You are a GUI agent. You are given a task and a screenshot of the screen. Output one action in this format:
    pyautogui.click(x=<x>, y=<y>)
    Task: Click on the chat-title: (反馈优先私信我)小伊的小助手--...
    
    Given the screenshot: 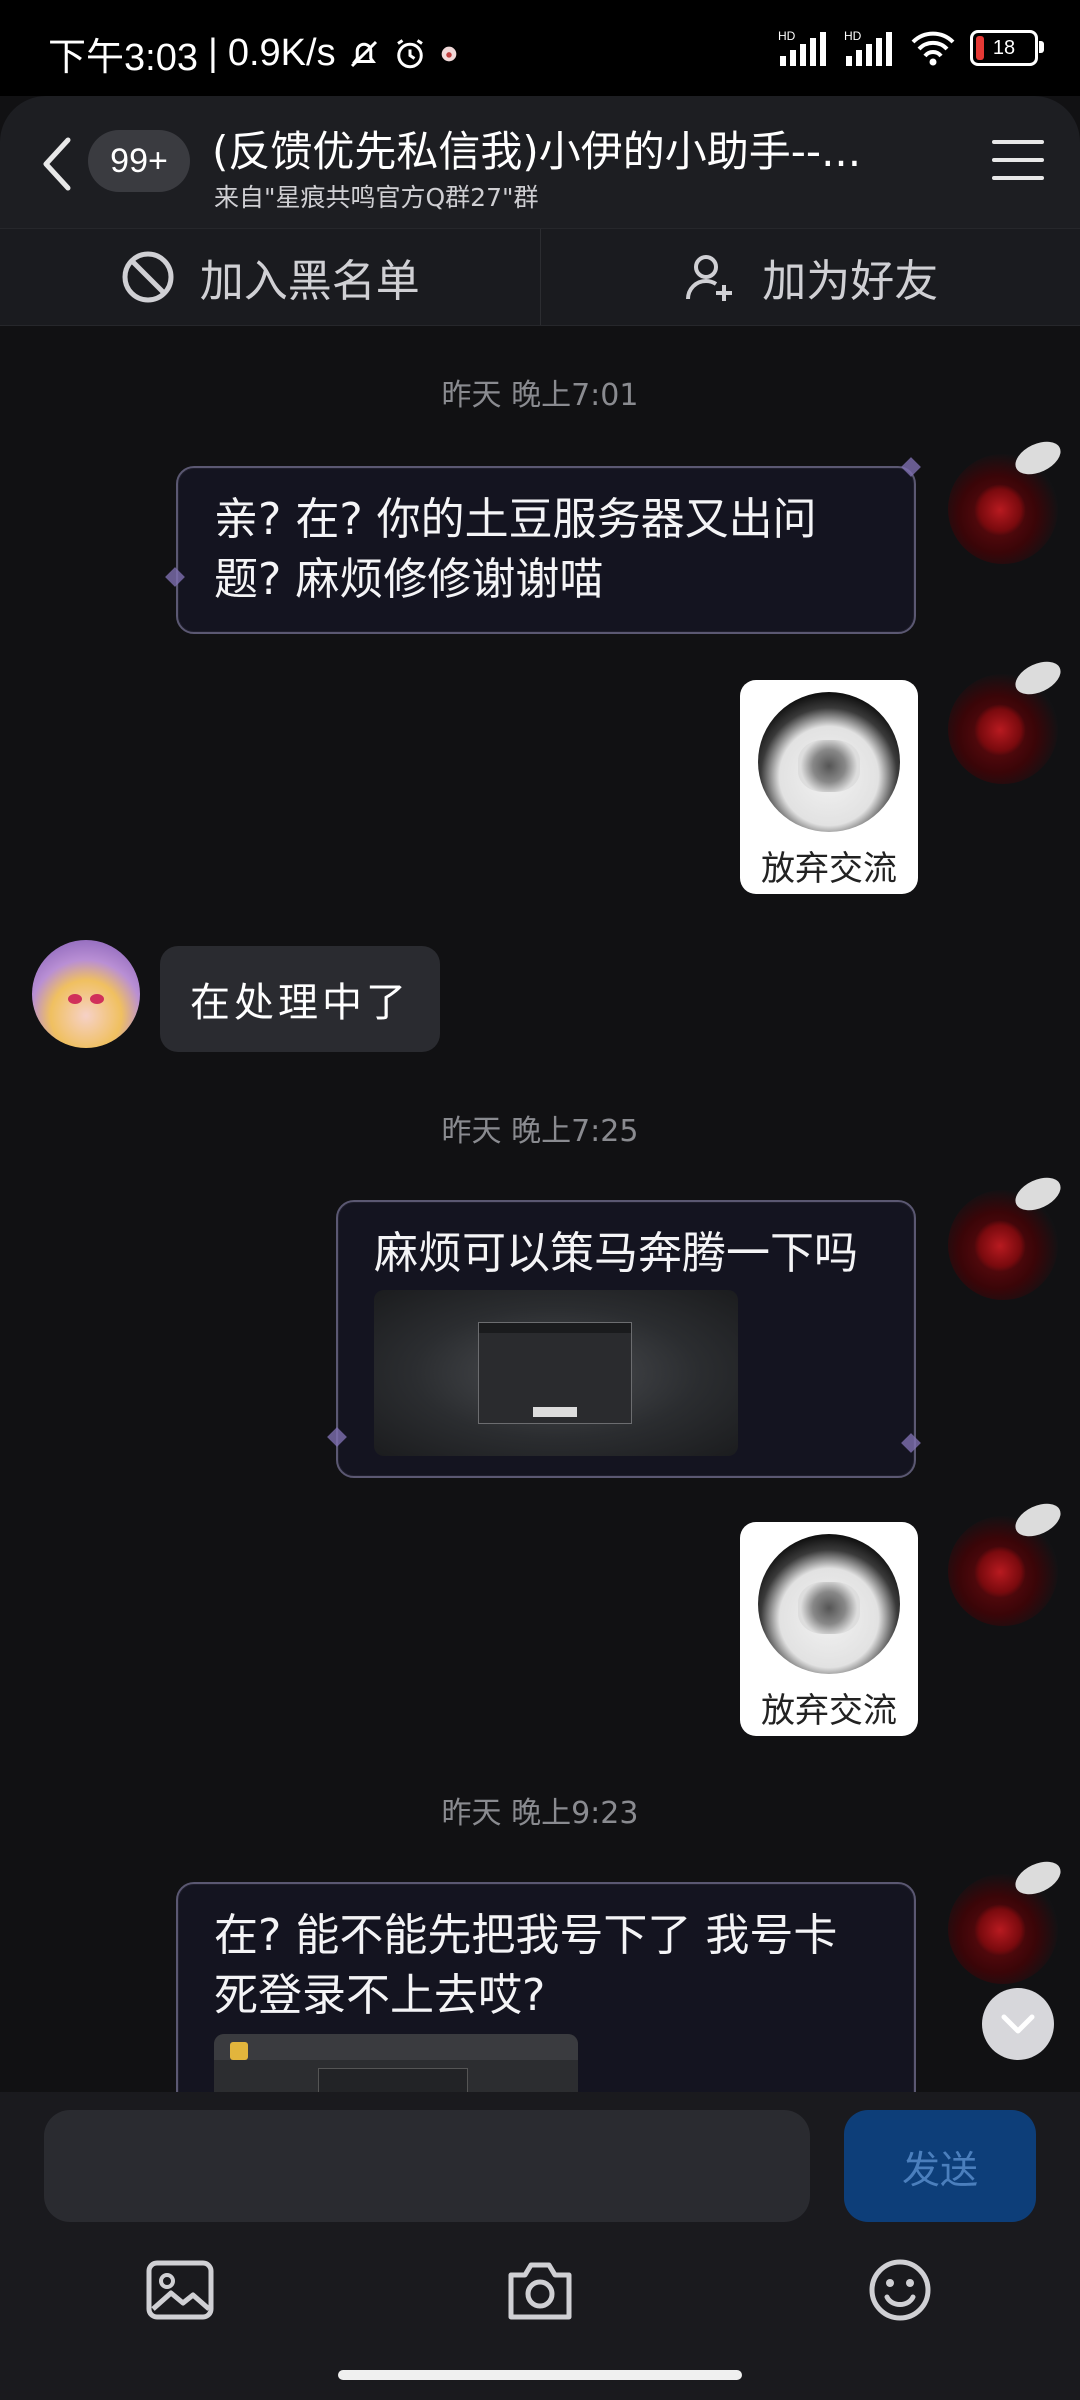 What is the action you would take?
    pyautogui.click(x=577, y=148)
    